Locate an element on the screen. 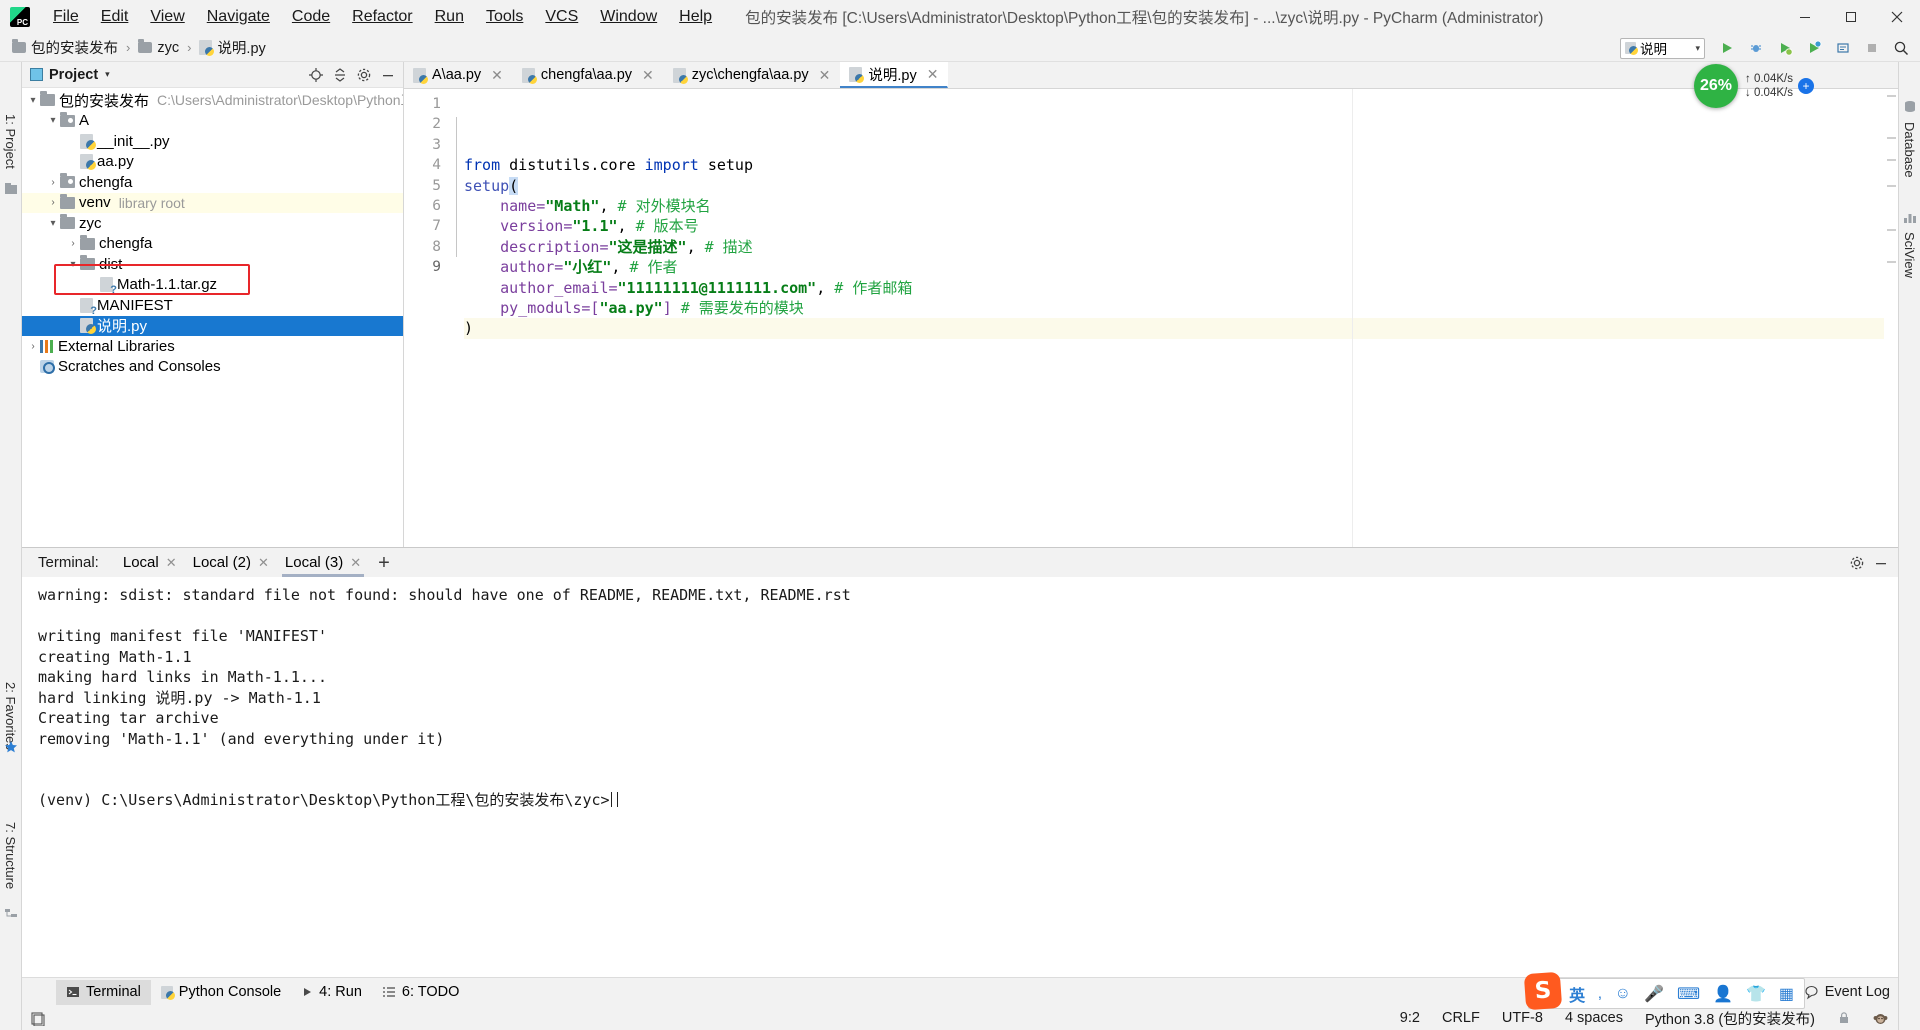 The image size is (1920, 1030). terminal-settings-button is located at coordinates (1857, 563).